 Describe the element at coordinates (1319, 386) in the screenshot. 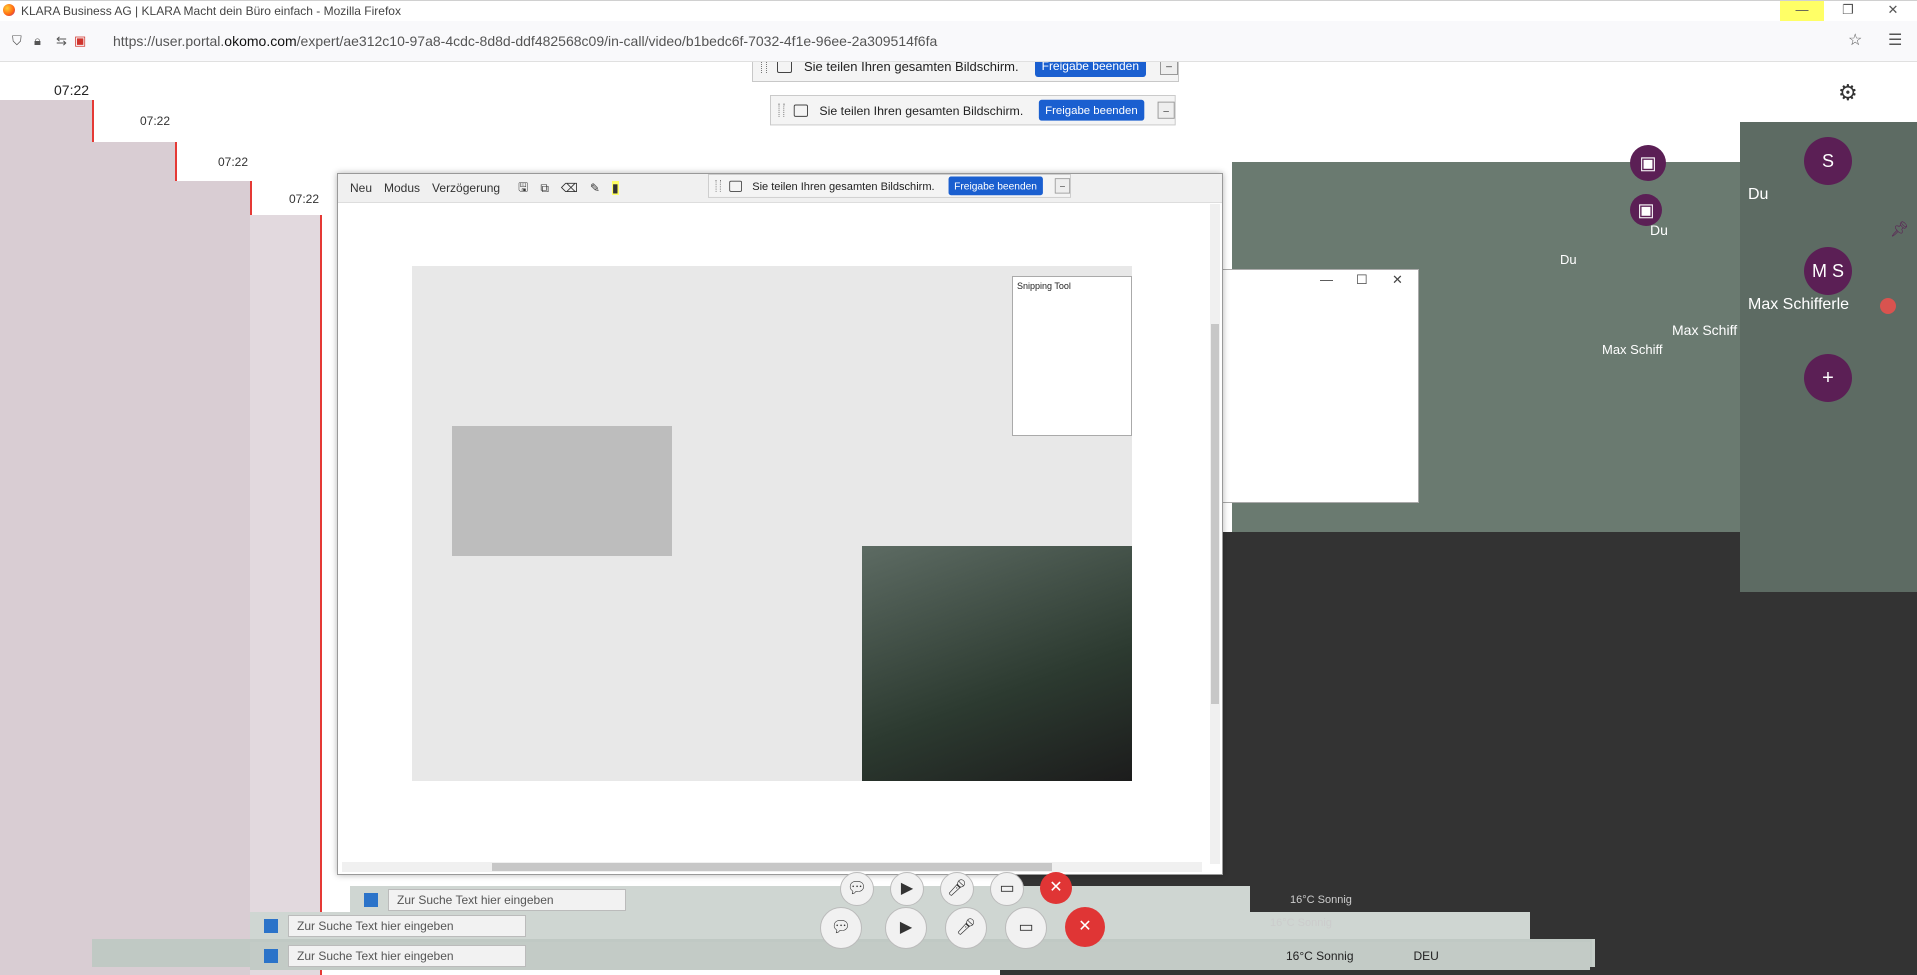

I see `echo-window: — ☐ ✕` at that location.